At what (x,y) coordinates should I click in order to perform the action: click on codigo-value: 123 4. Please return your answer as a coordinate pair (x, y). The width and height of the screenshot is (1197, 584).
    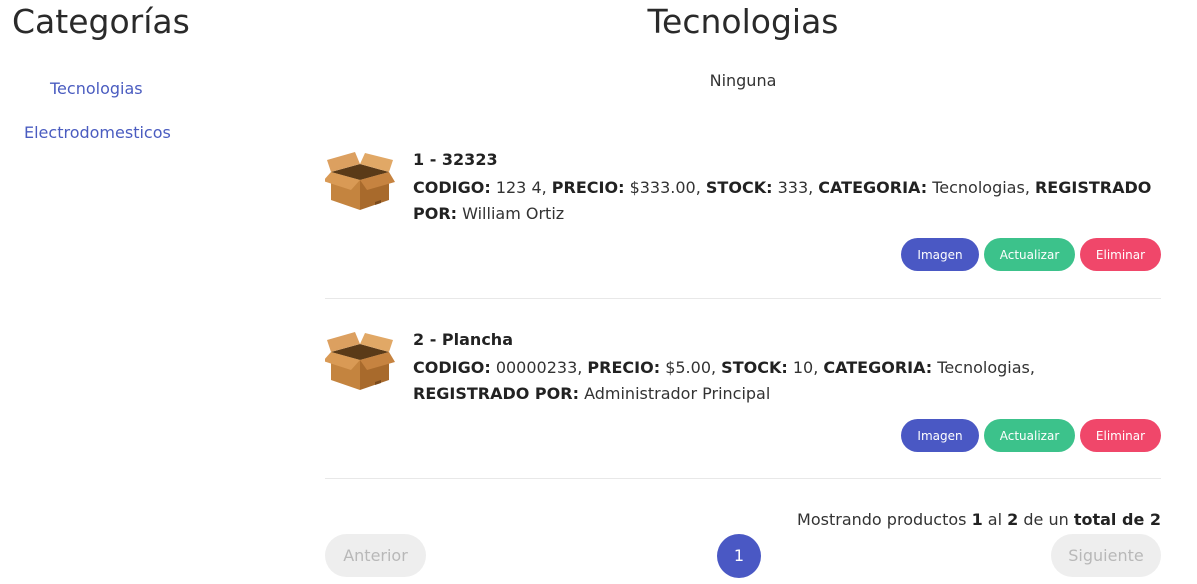
    Looking at the image, I should click on (518, 187).